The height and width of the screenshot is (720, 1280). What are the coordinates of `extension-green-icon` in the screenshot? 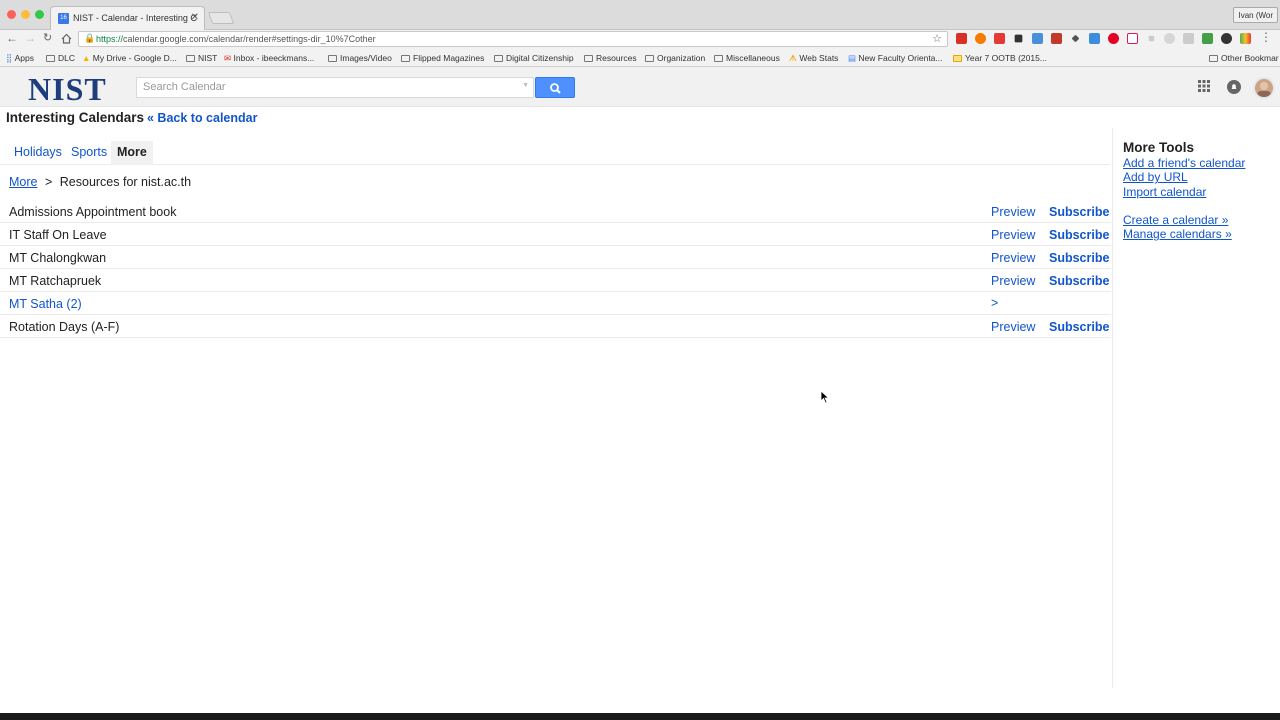 It's located at (1207, 38).